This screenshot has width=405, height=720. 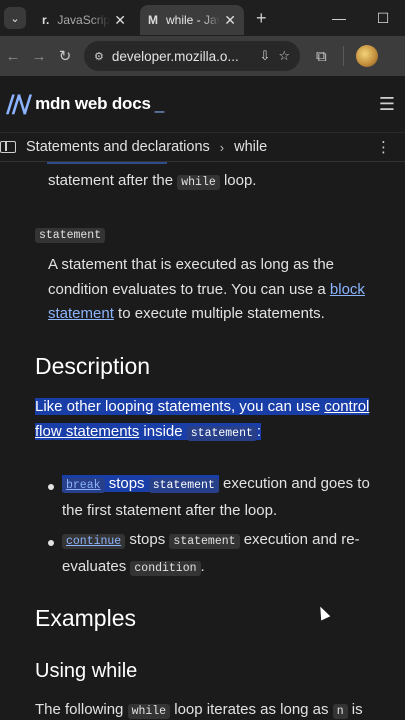 I want to click on breadcrumb-item-while: while, so click(x=250, y=147).